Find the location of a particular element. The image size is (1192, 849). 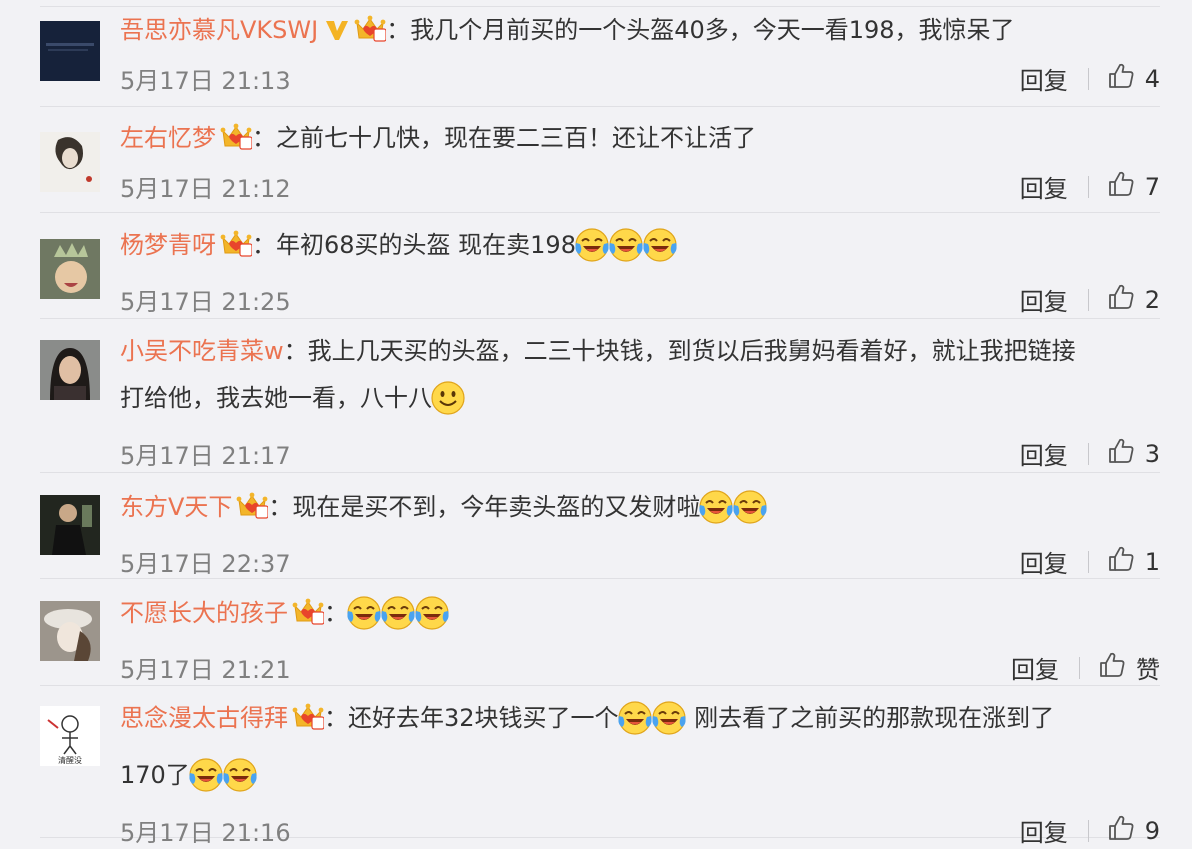

avatar-caption: 清醒没 is located at coordinates (70, 760).